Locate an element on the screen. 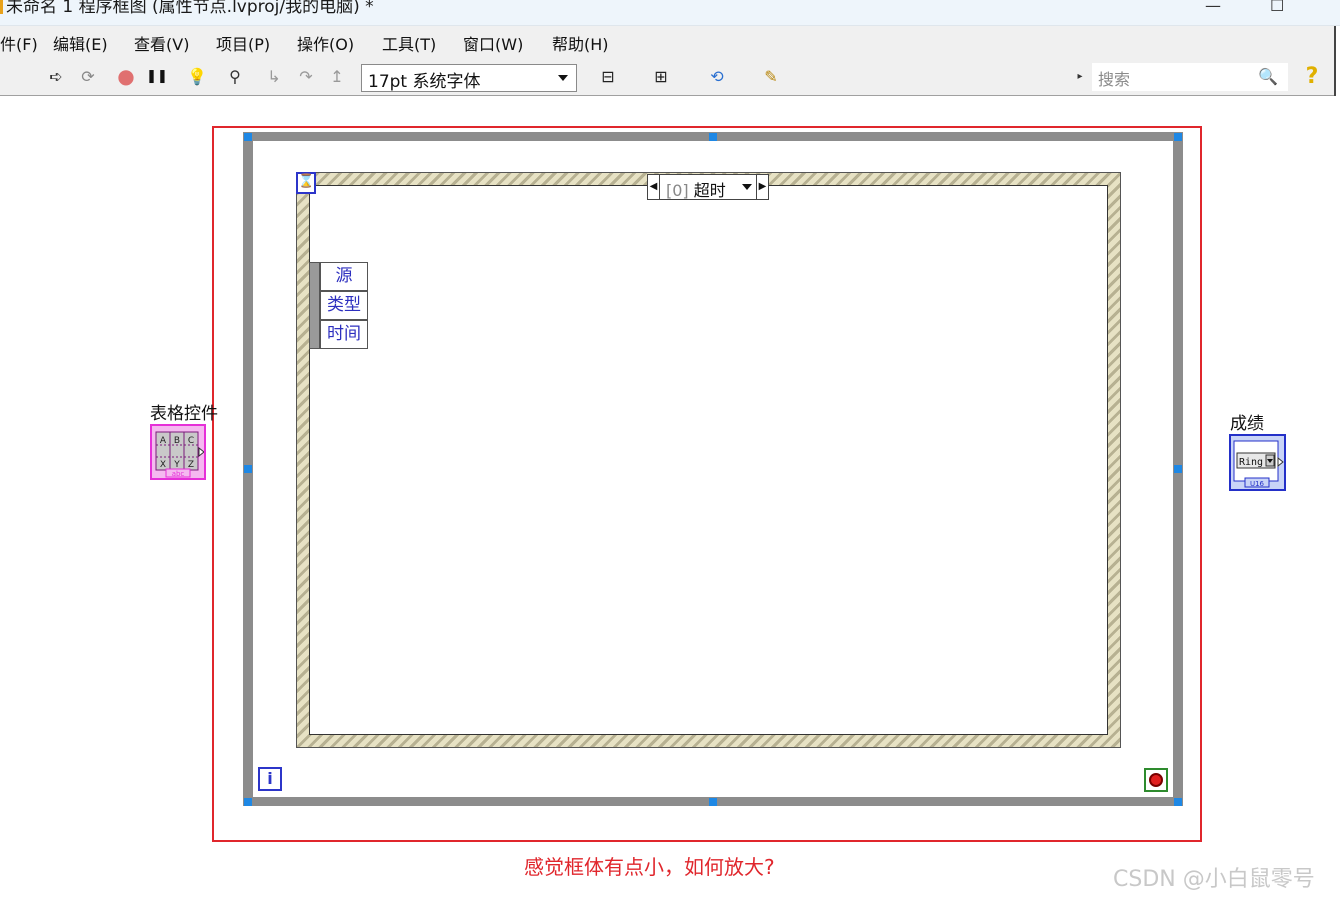  menu-window: 窗口(W) is located at coordinates (493, 43).